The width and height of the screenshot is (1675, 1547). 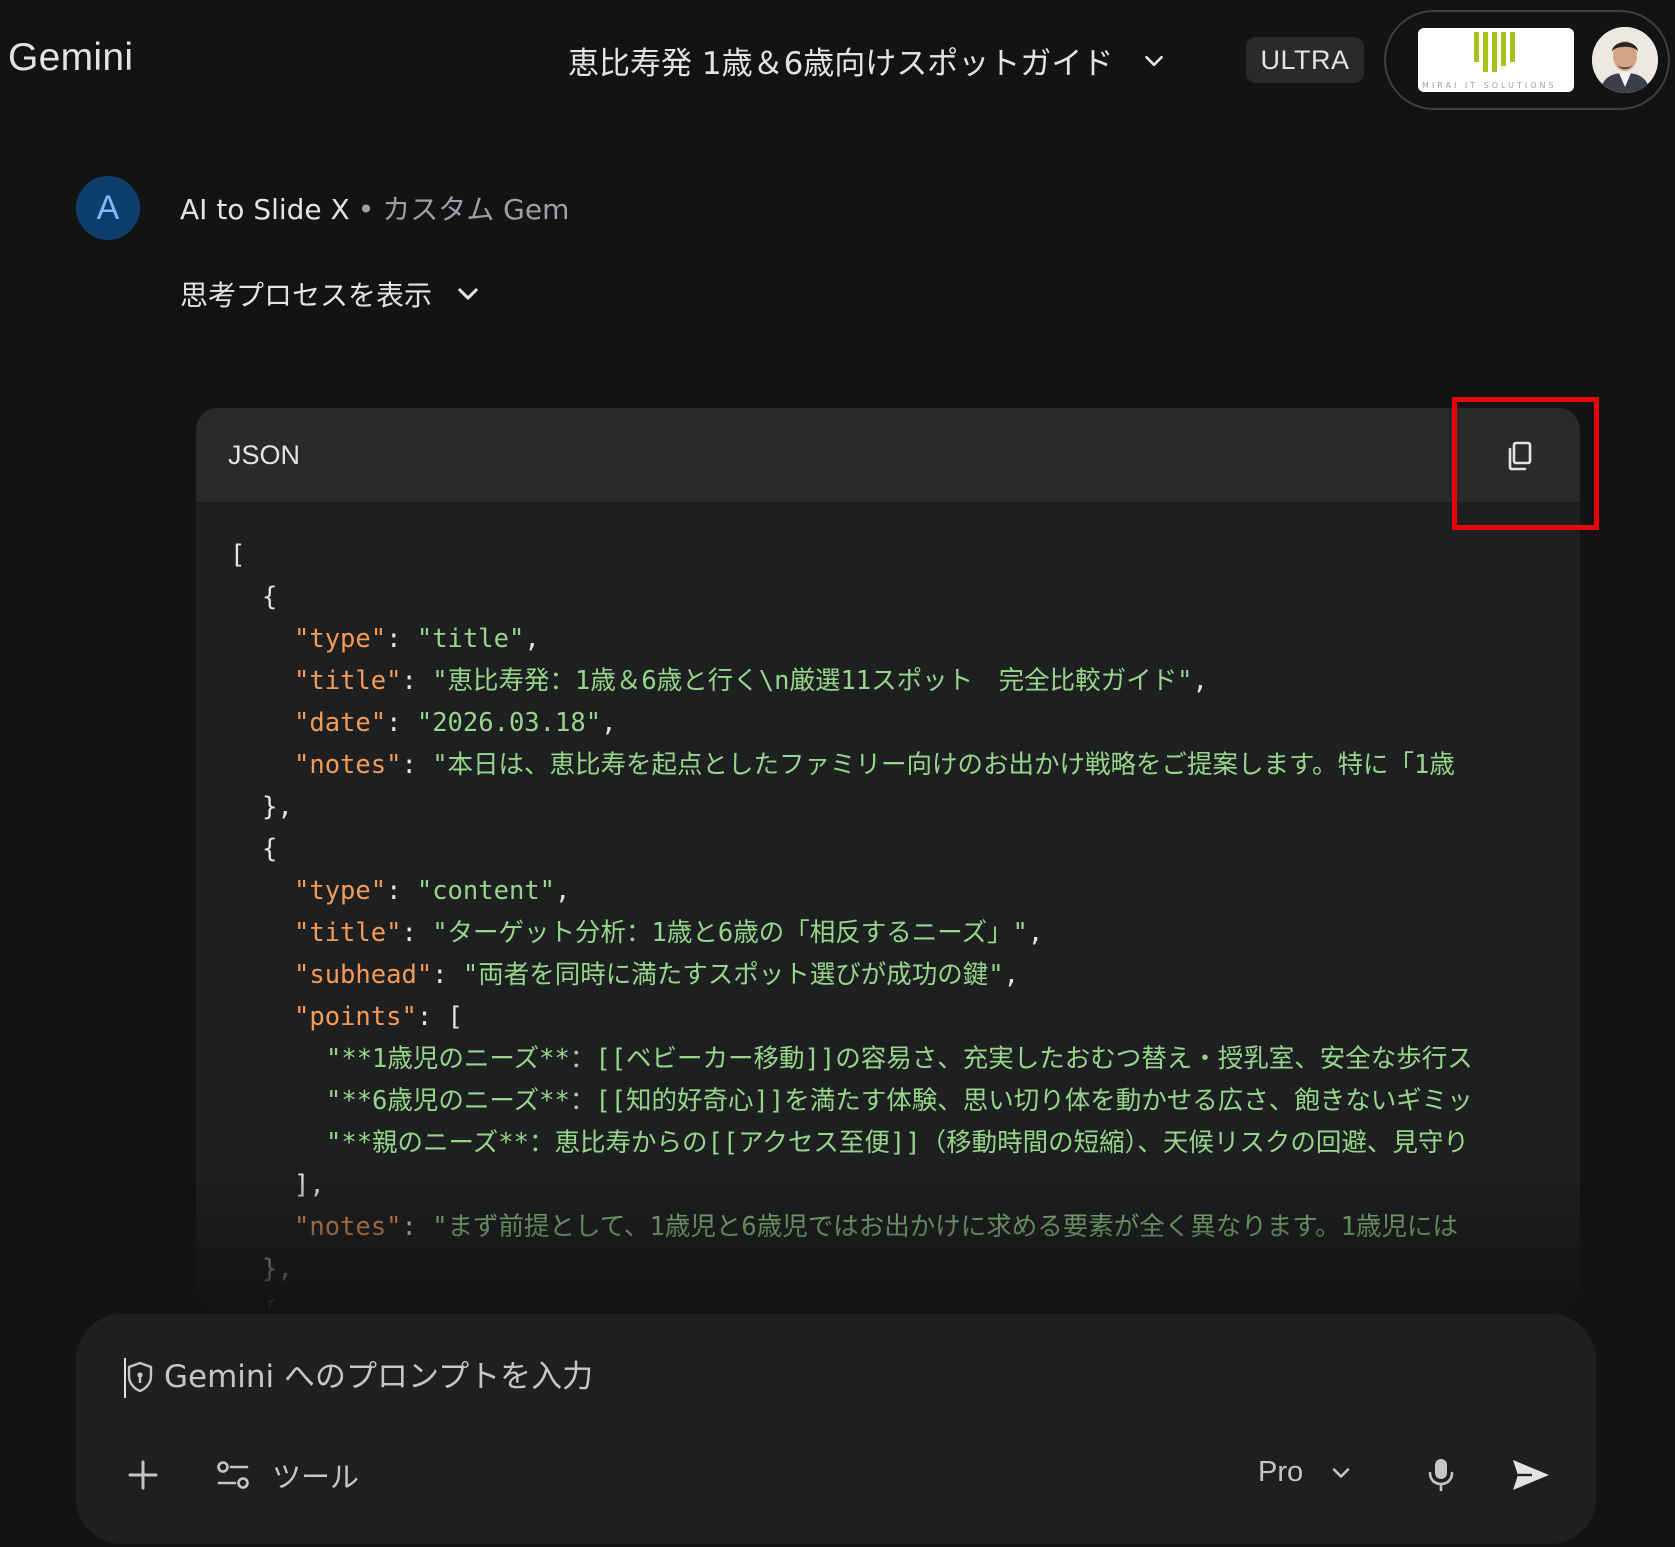 What do you see at coordinates (265, 209) in the screenshot?
I see `gem-name: AI to Slide X` at bounding box center [265, 209].